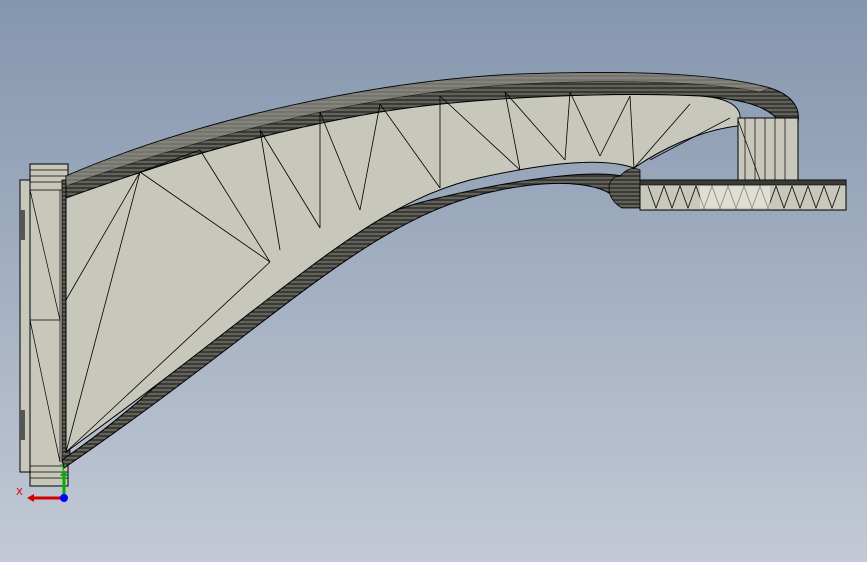 The height and width of the screenshot is (562, 867). What do you see at coordinates (45, 325) in the screenshot?
I see `left-flange` at bounding box center [45, 325].